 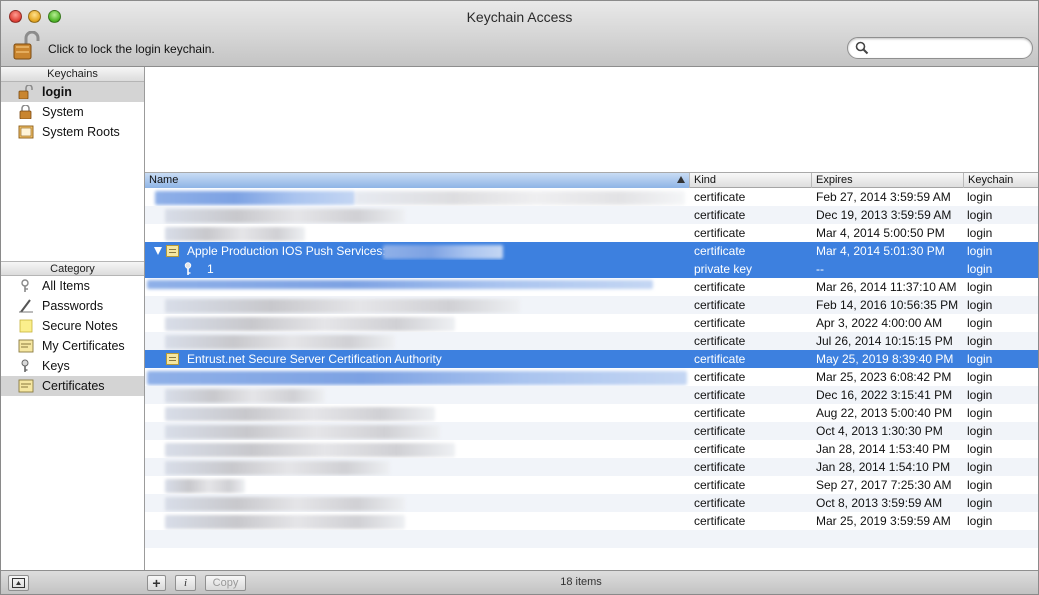 What do you see at coordinates (834, 180) in the screenshot?
I see `column-header-label: Expires` at bounding box center [834, 180].